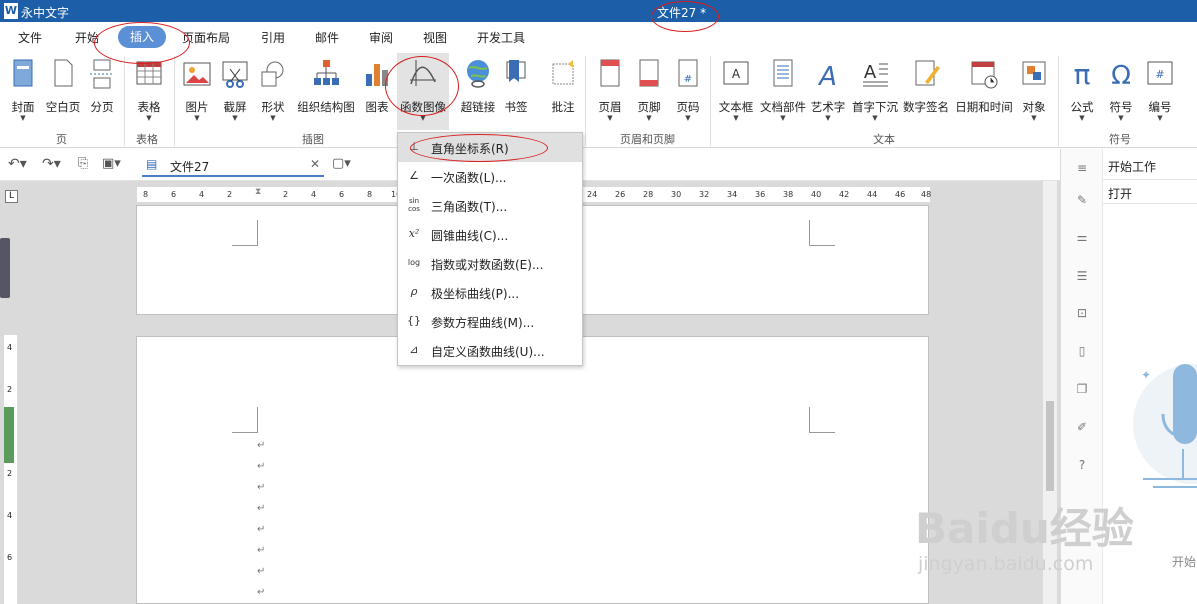 The image size is (1197, 604). Describe the element at coordinates (1006, 564) in the screenshot. I see `watermark-url: jingyan.baidu.com` at that location.